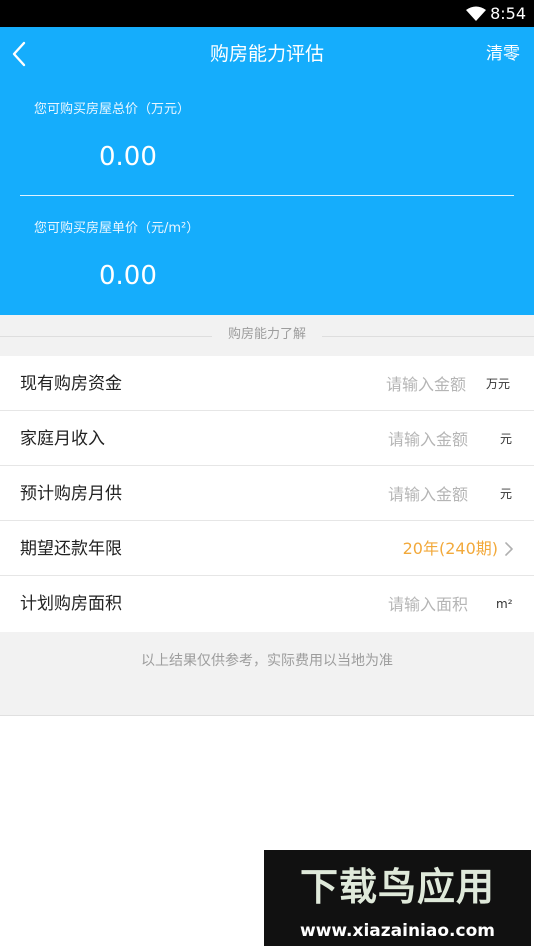 This screenshot has height=949, width=534. Describe the element at coordinates (267, 604) in the screenshot. I see `row-area: 计划购房面积 m²` at that location.